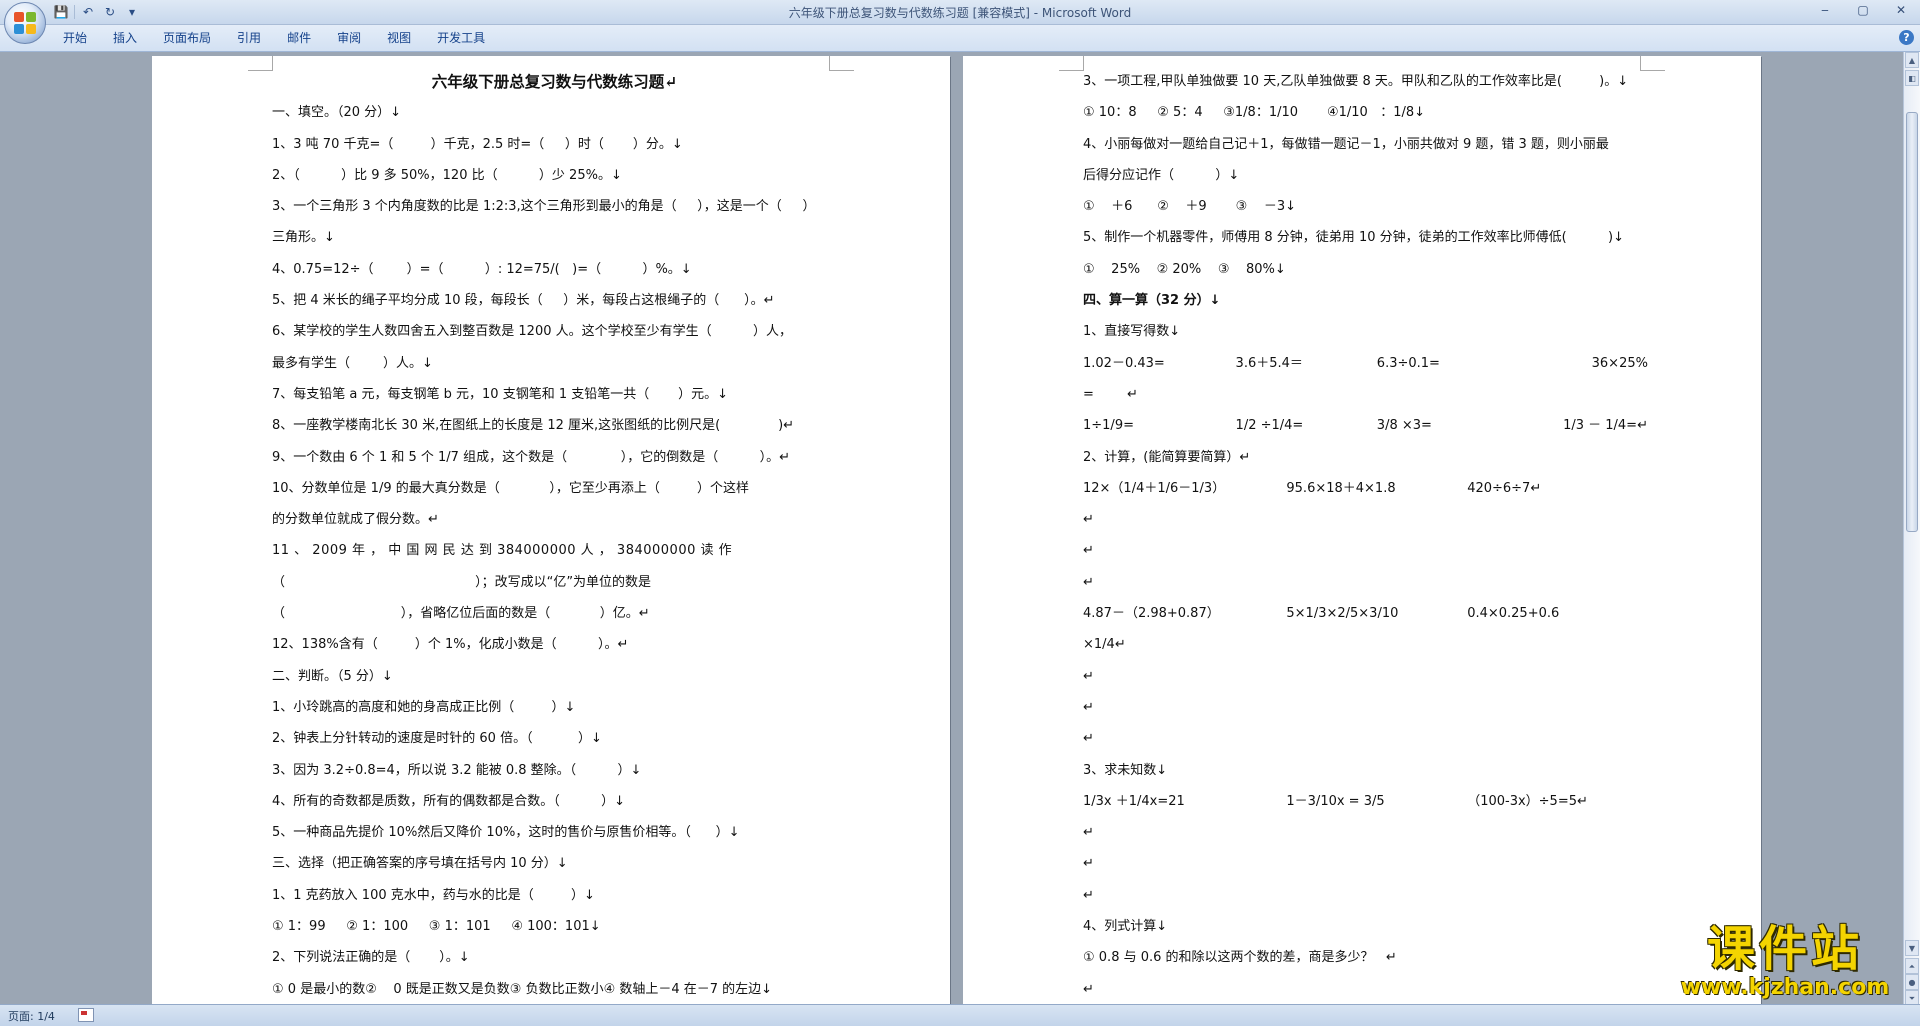 This screenshot has height=1026, width=1920. What do you see at coordinates (1108, 426) in the screenshot?
I see `document-line-cell: 1÷1/9=` at bounding box center [1108, 426].